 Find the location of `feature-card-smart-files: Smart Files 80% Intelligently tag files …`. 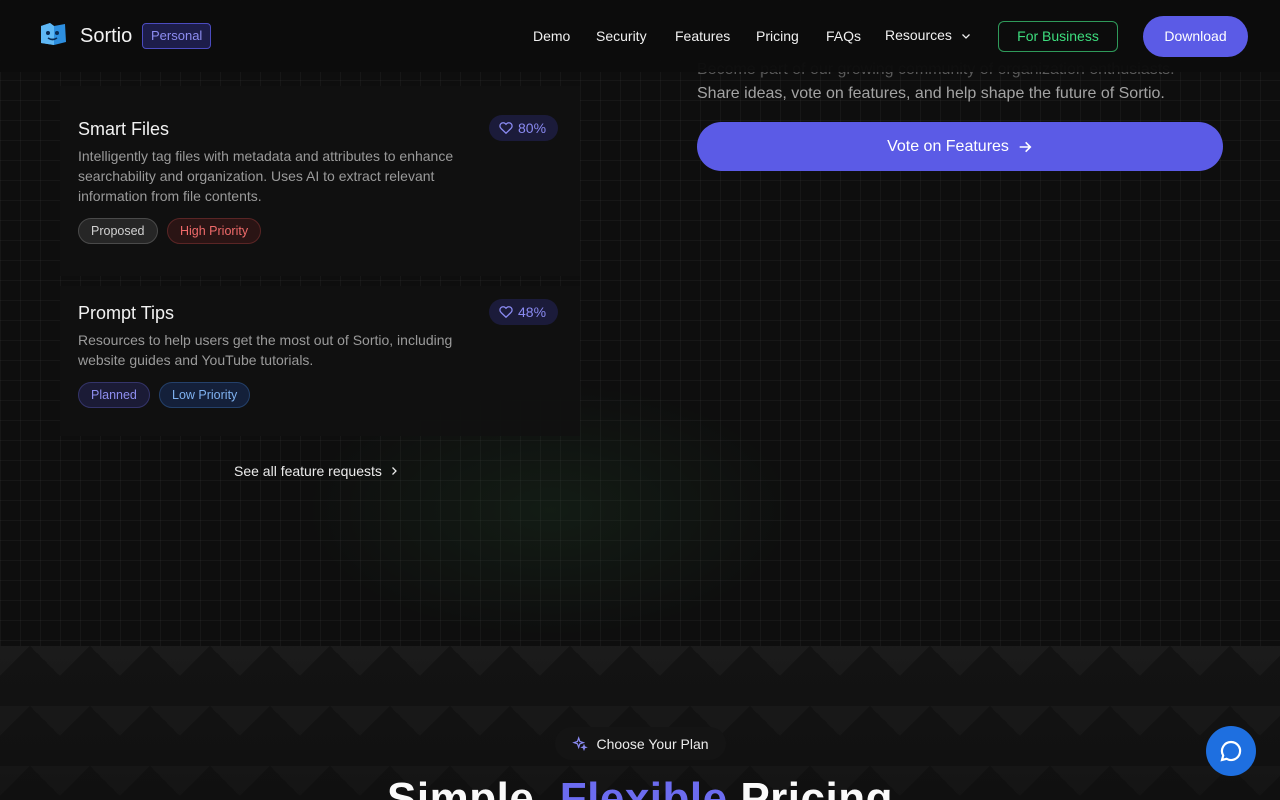

feature-card-smart-files: Smart Files 80% Intelligently tag files … is located at coordinates (320, 181).